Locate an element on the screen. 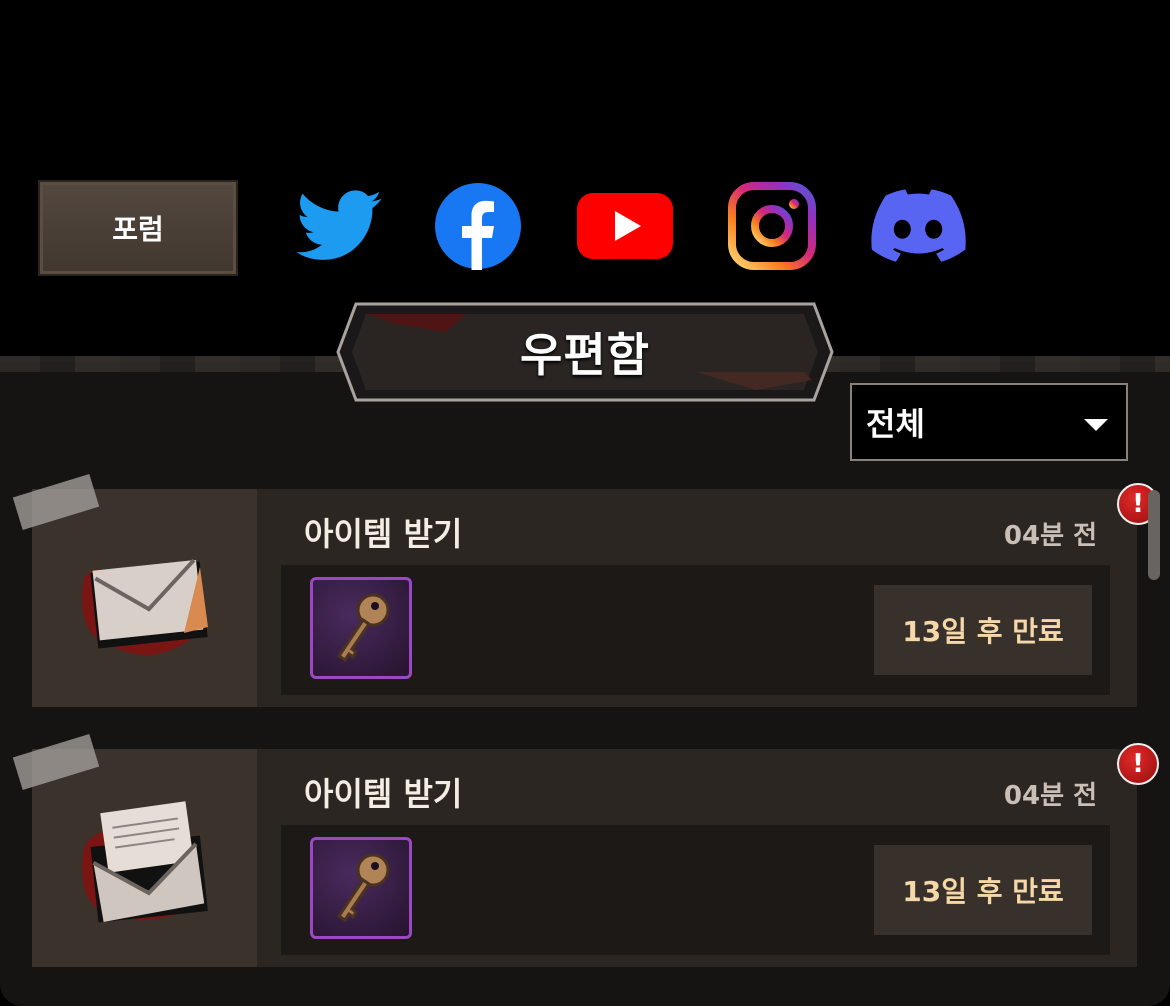 This screenshot has width=1170, height=1006. discord-icon is located at coordinates (918, 226).